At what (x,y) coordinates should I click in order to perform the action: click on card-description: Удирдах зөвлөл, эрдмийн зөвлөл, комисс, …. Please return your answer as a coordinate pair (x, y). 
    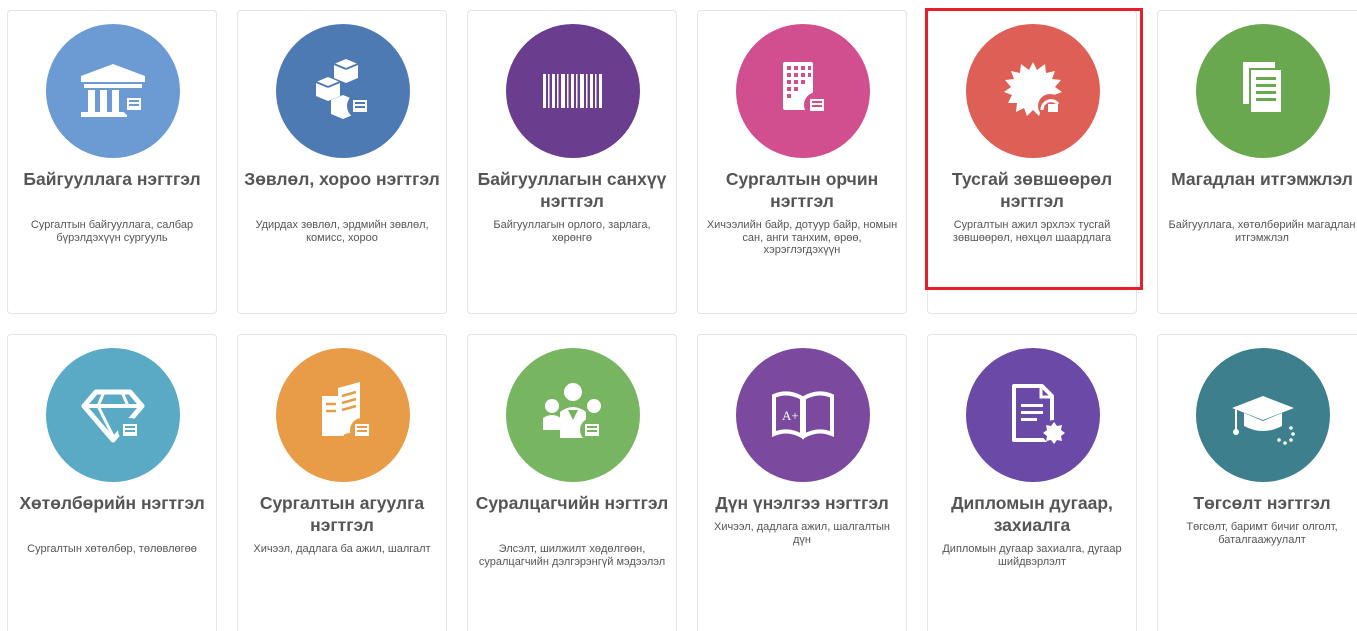
    Looking at the image, I should click on (342, 231).